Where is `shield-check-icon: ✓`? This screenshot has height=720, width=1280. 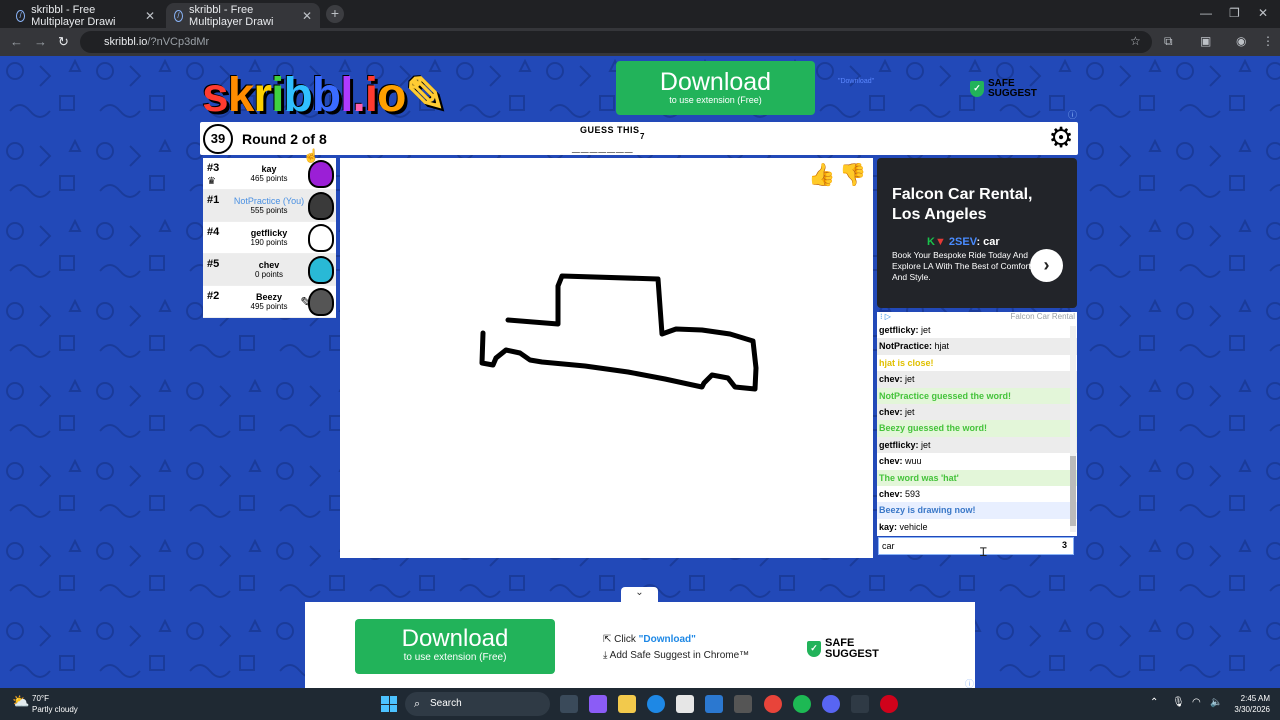 shield-check-icon: ✓ is located at coordinates (814, 649).